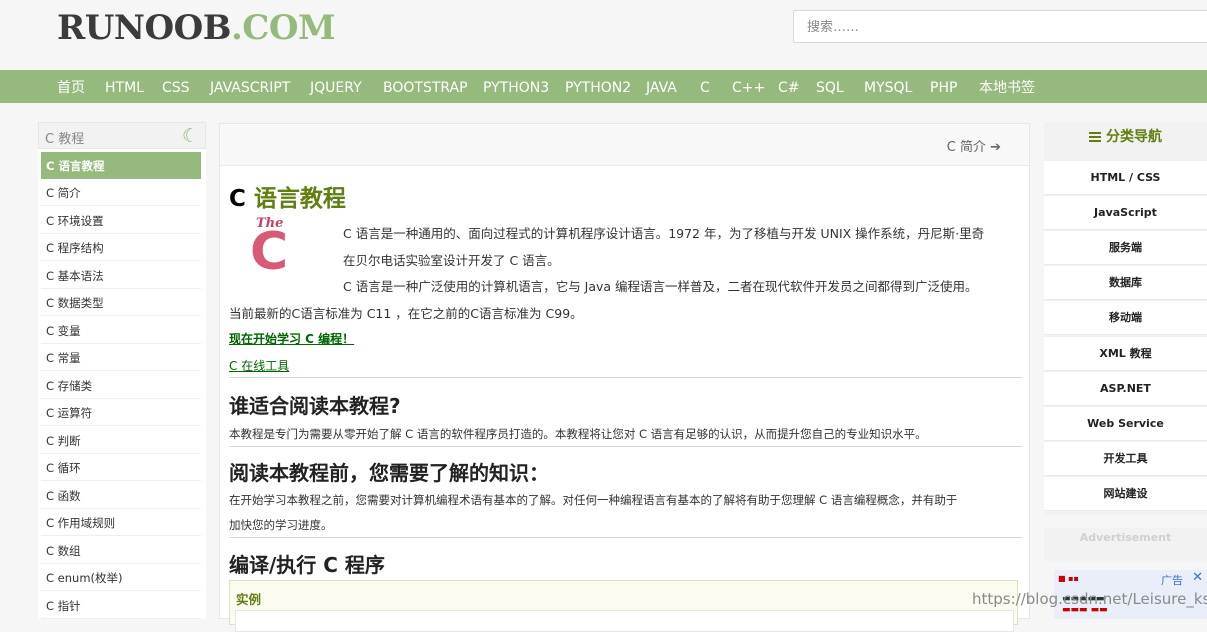  Describe the element at coordinates (241, 199) in the screenshot. I see `page-title-prefix: C` at that location.